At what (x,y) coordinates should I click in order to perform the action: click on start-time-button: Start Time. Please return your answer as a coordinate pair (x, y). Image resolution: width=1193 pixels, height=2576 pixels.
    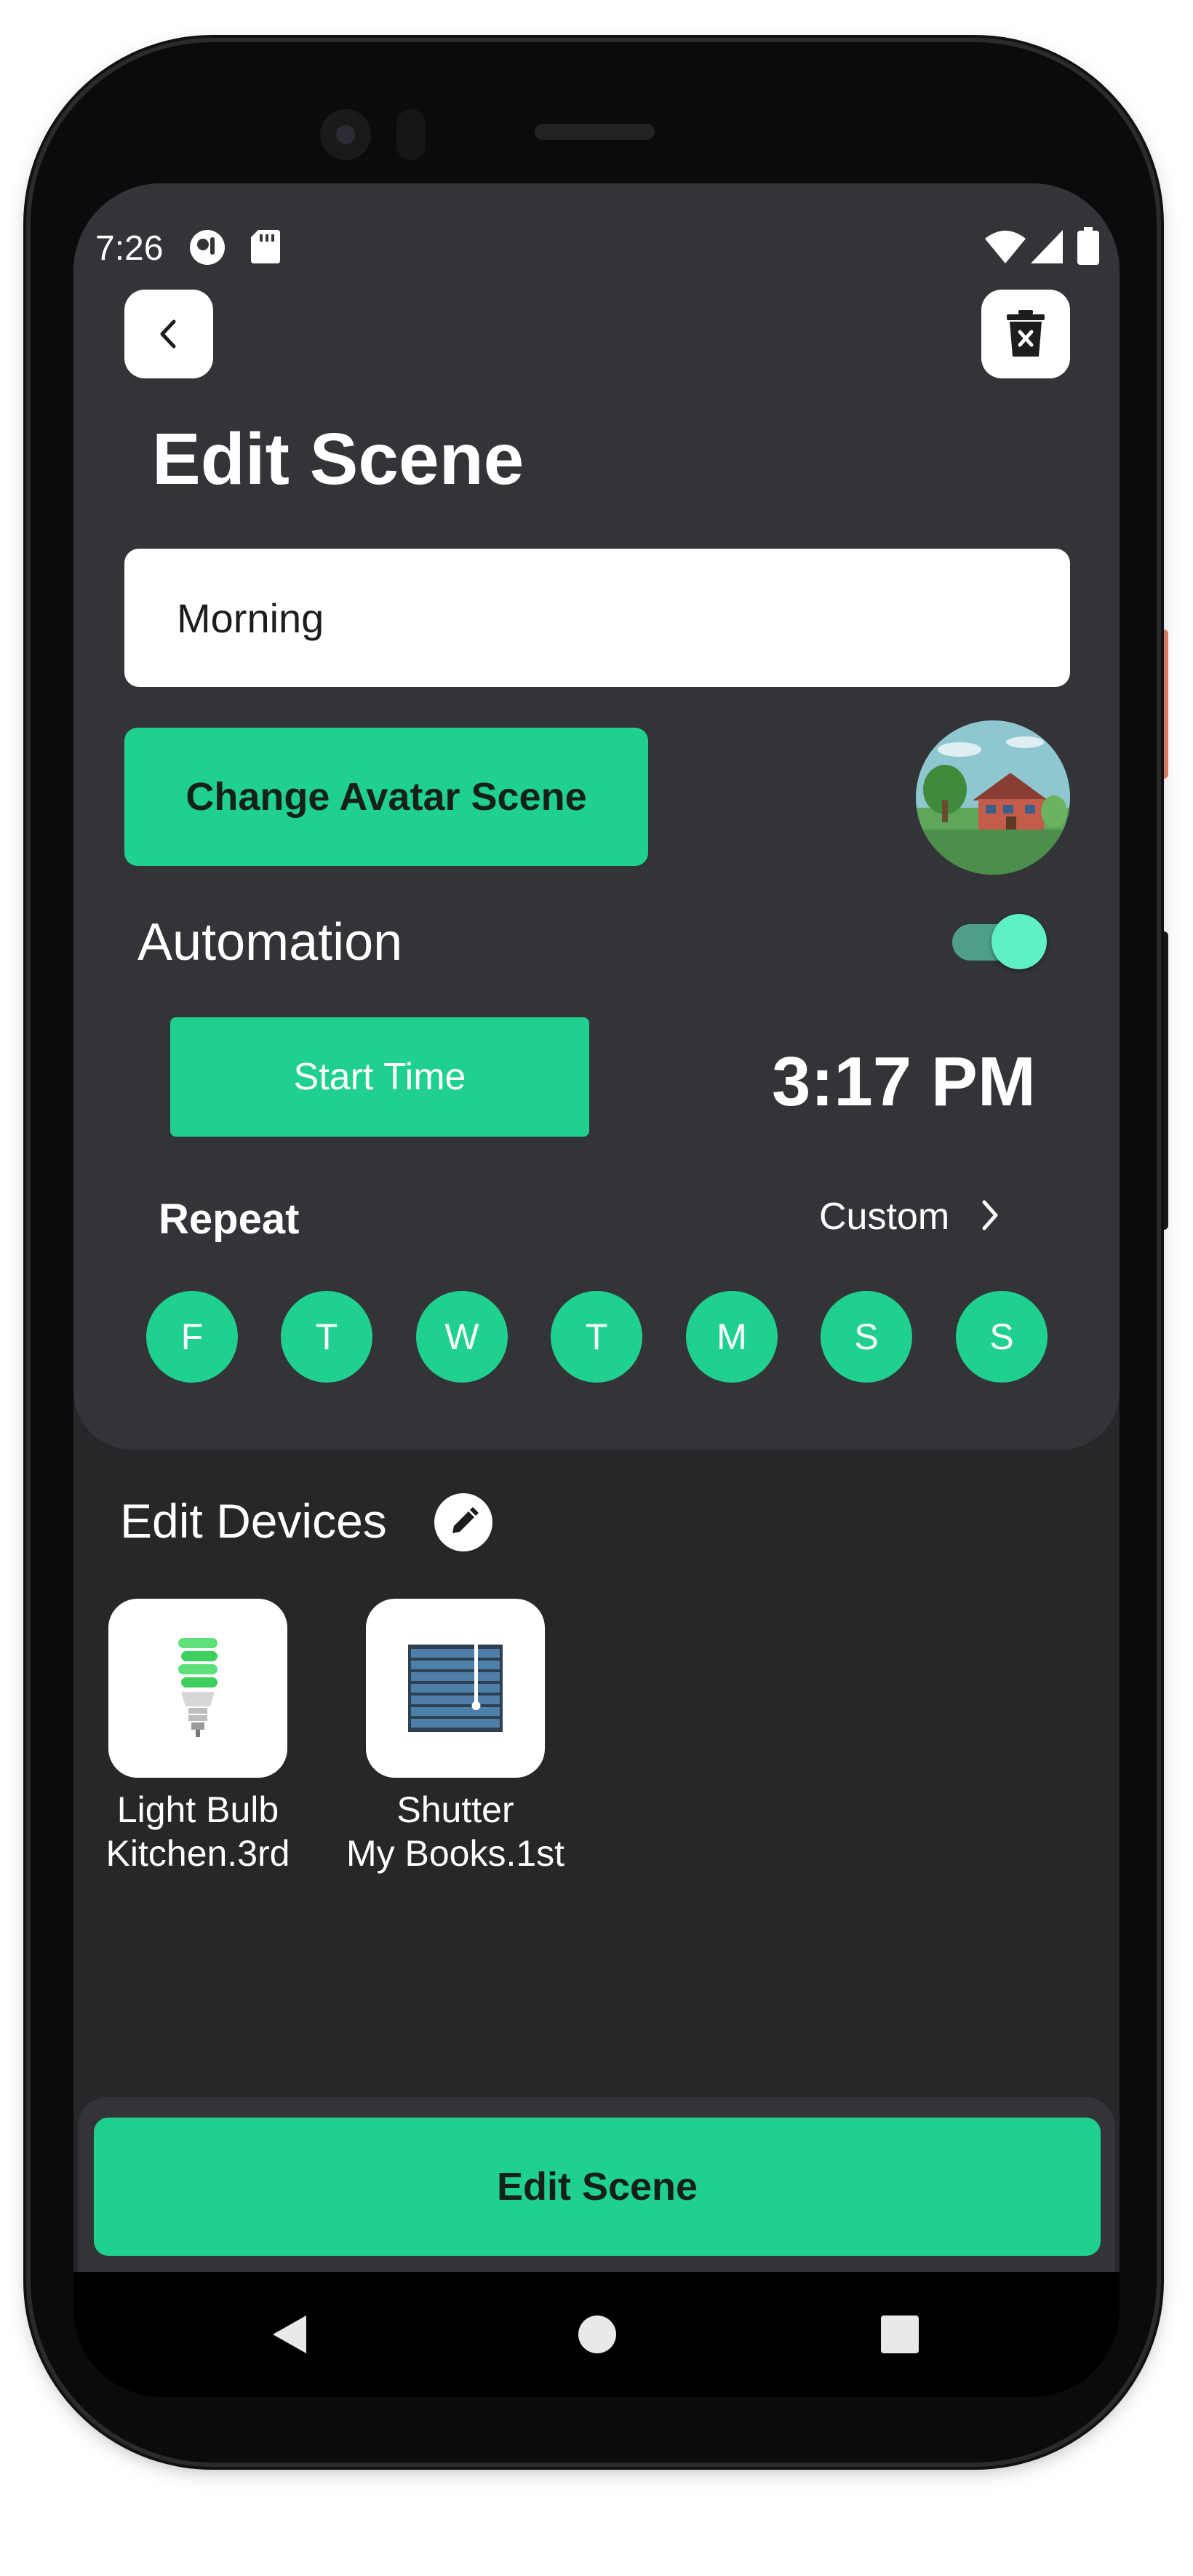
    Looking at the image, I should click on (379, 1077).